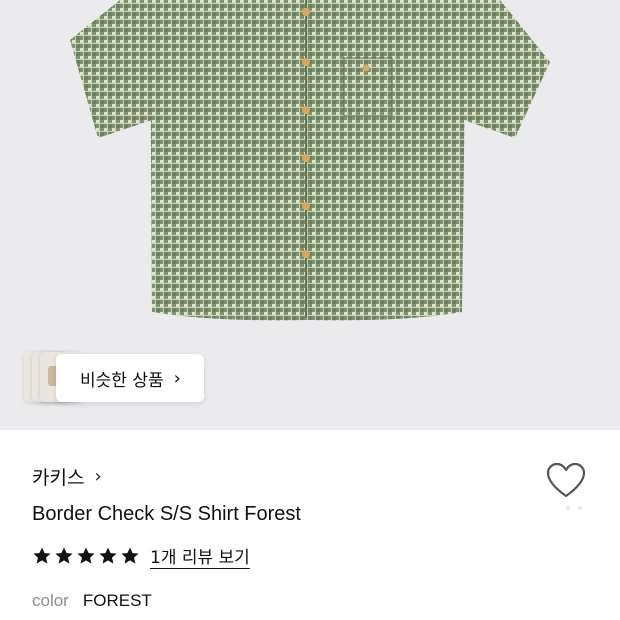 The width and height of the screenshot is (620, 620). I want to click on color-value: FOREST, so click(117, 600).